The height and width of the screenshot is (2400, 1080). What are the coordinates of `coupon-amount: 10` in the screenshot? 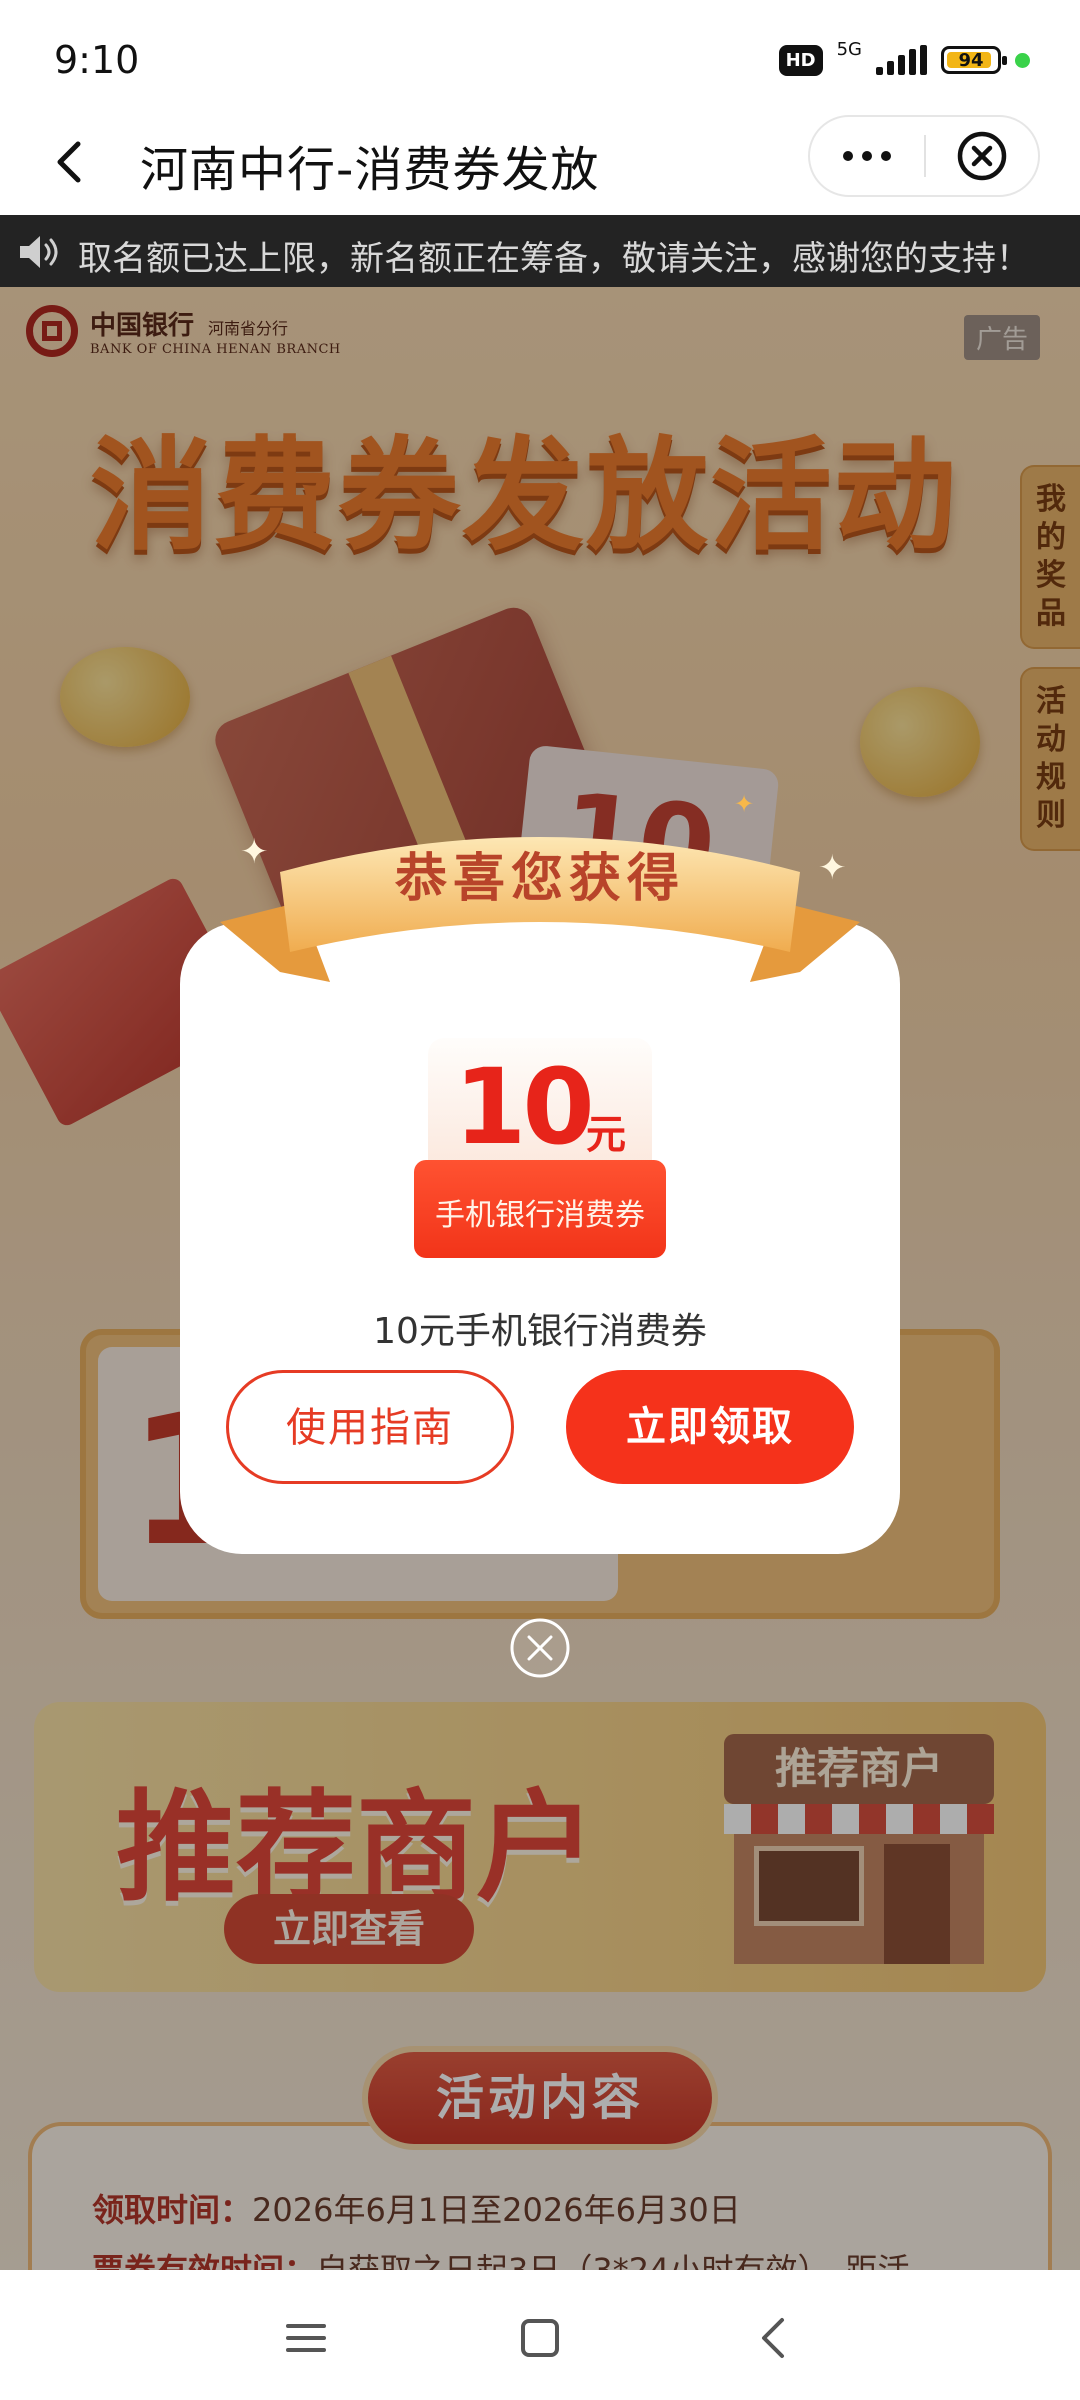 It's located at (524, 1107).